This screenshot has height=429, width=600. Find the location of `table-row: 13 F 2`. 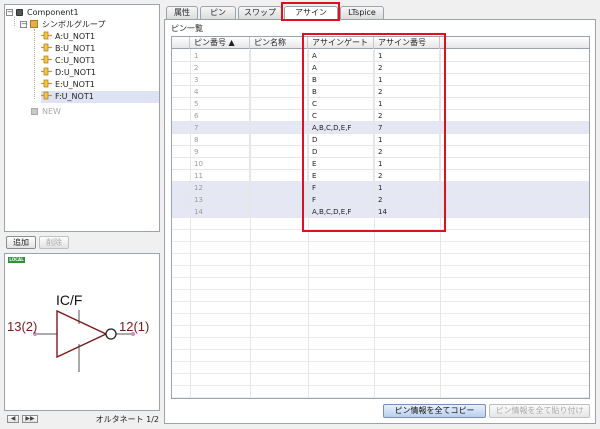

table-row: 13 F 2 is located at coordinates (380, 200).